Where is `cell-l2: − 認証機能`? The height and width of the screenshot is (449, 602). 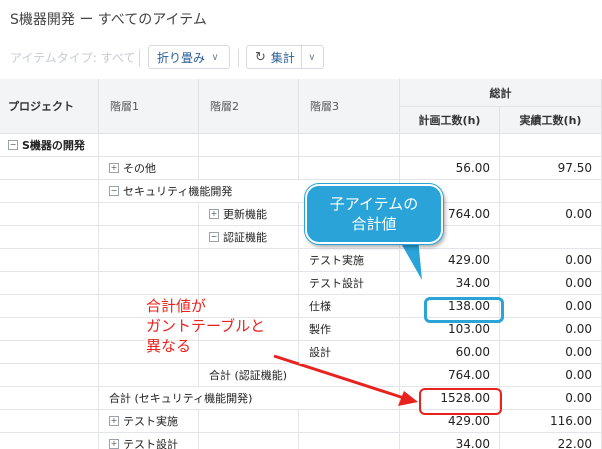 cell-l2: − 認証機能 is located at coordinates (249, 237).